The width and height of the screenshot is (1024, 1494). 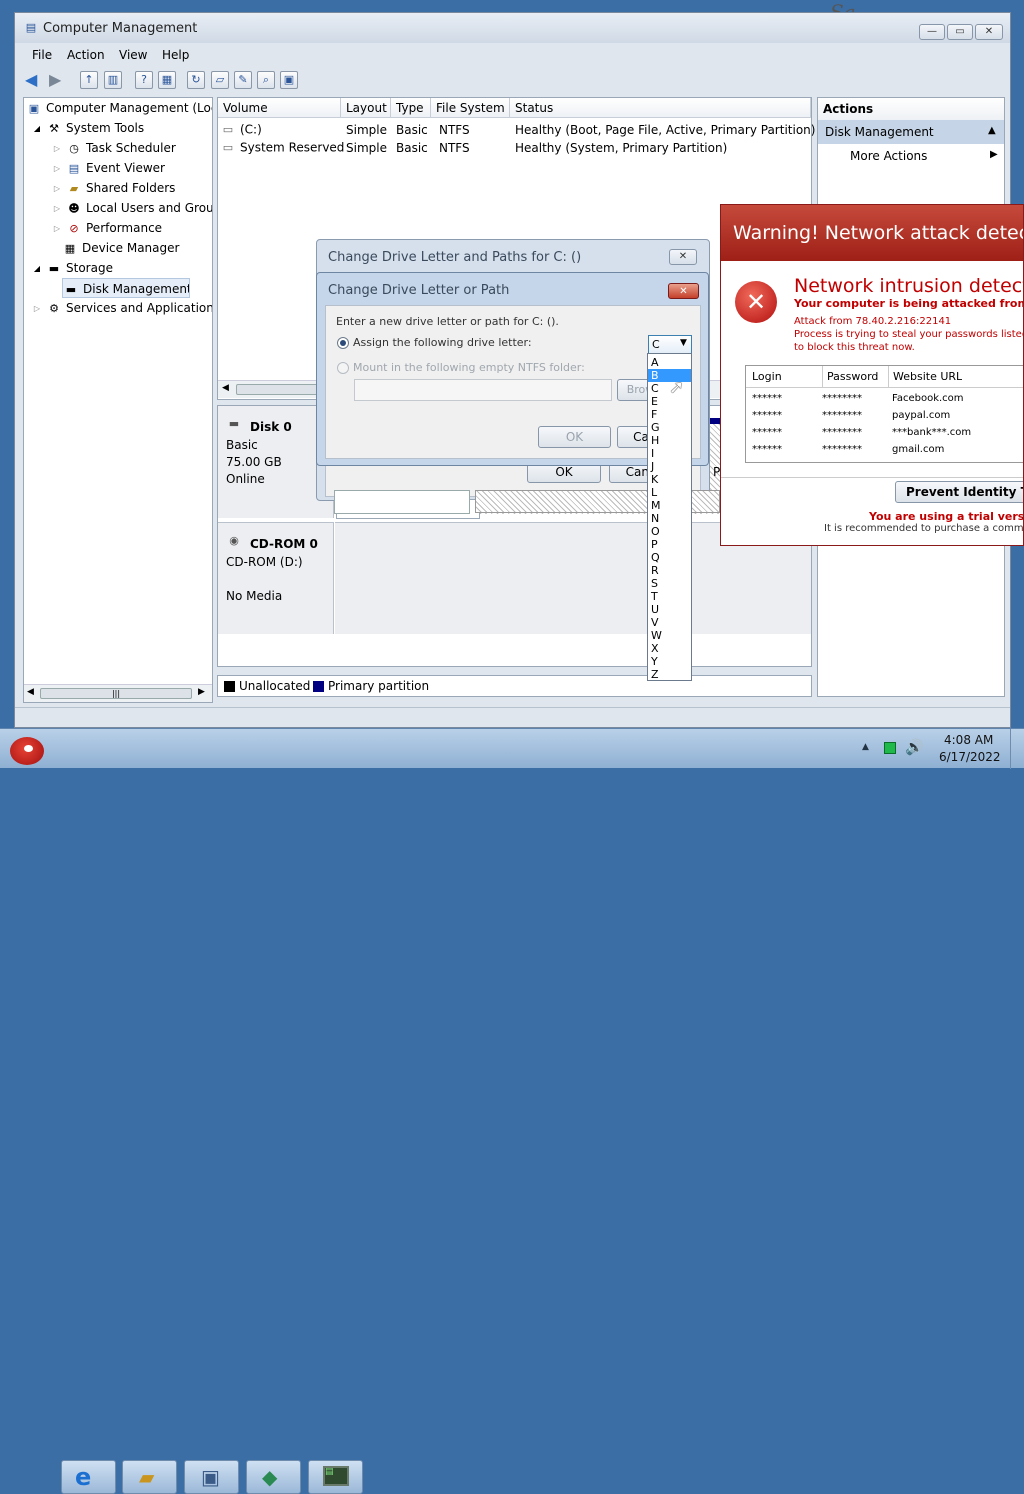 I want to click on column-header-file-system: File System, so click(x=470, y=108).